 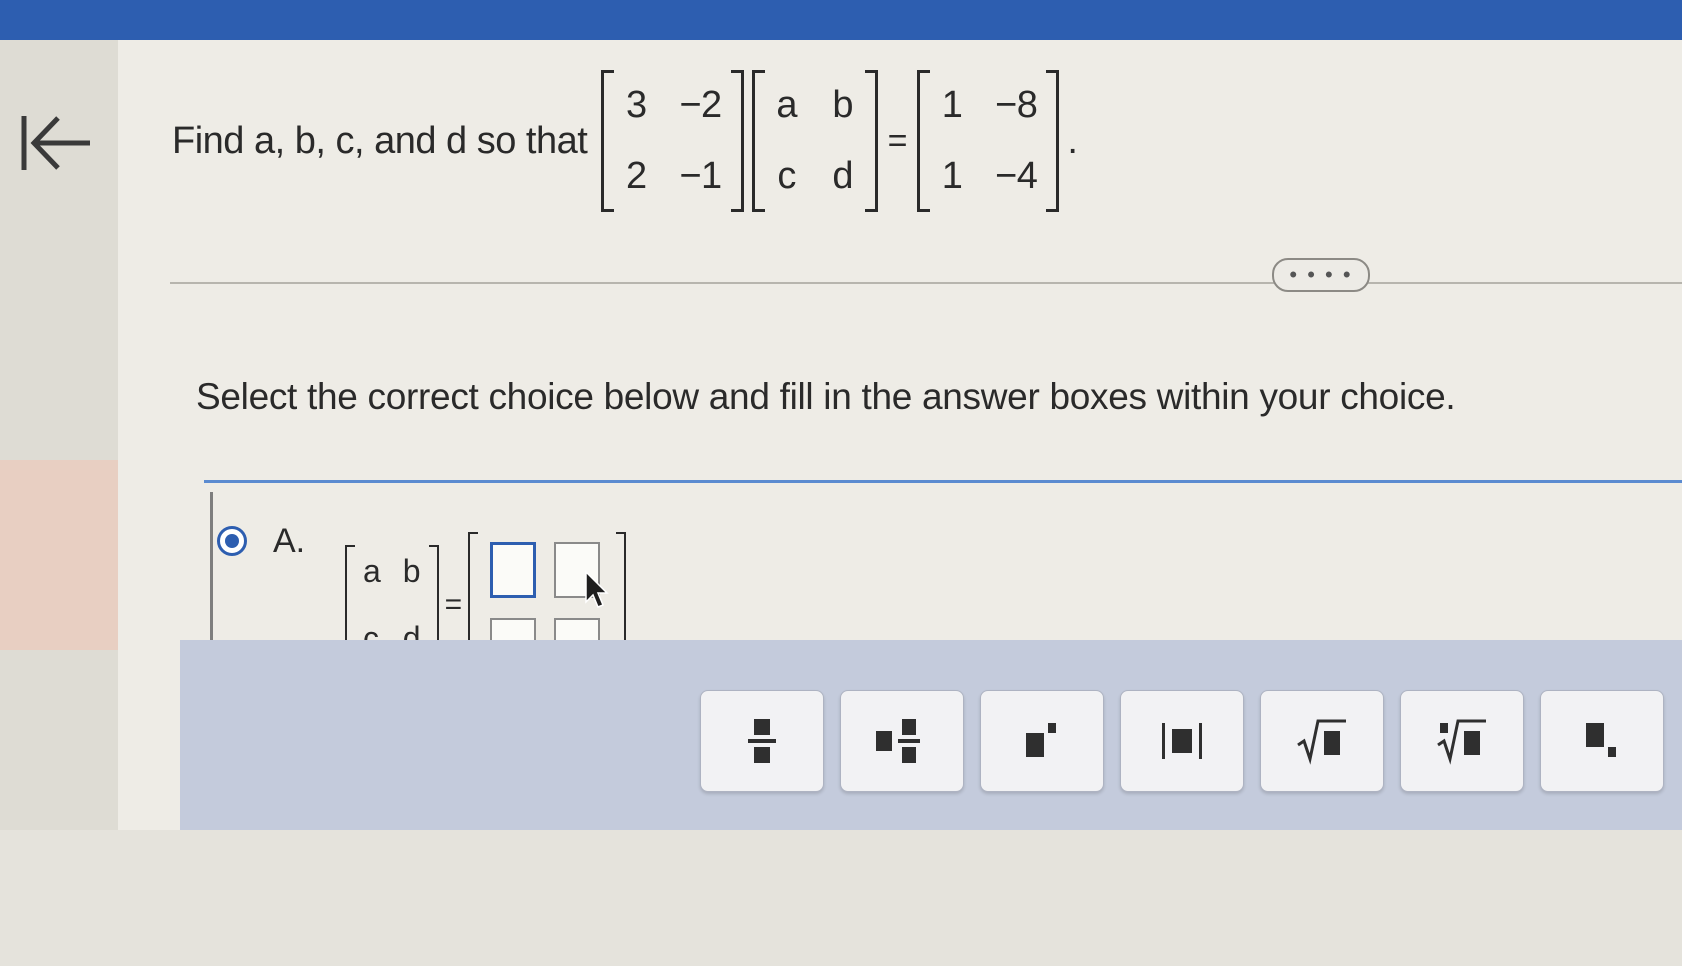 I want to click on matrix-cell: −1, so click(x=700, y=176).